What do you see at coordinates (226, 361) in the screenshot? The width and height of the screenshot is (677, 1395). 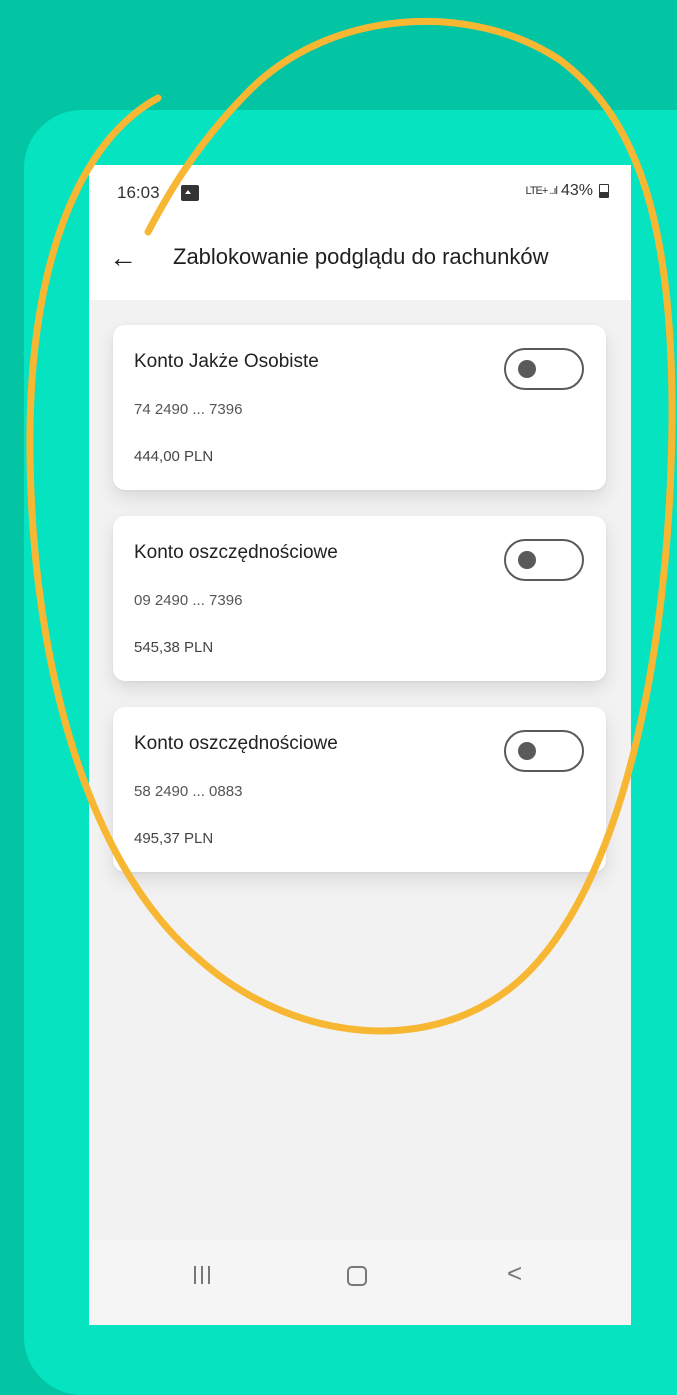 I see `account-name: Konto Jakże Osobiste` at bounding box center [226, 361].